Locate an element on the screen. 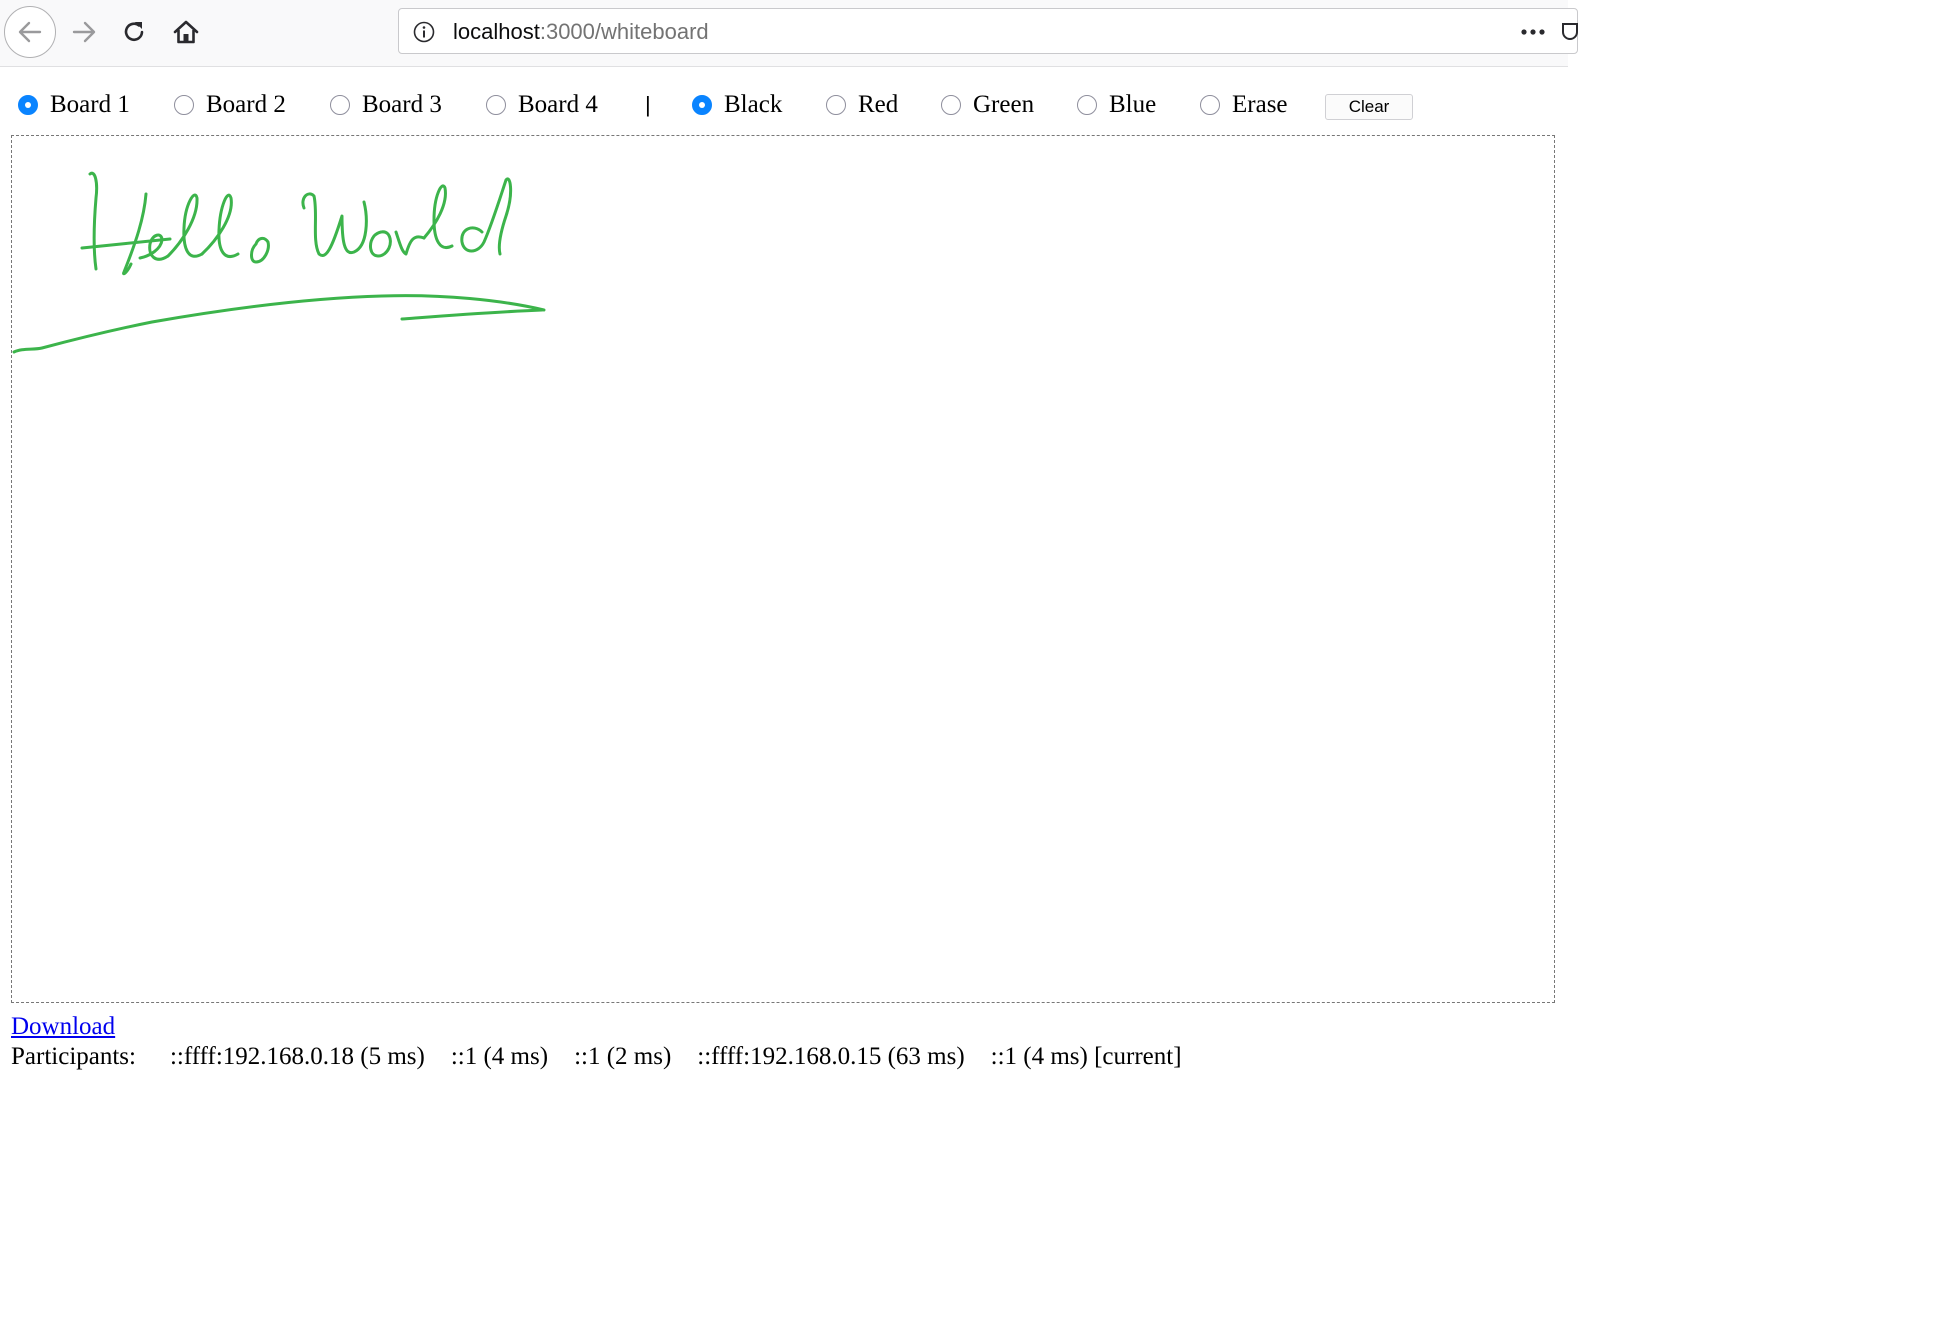  forward-button is located at coordinates (84, 32).